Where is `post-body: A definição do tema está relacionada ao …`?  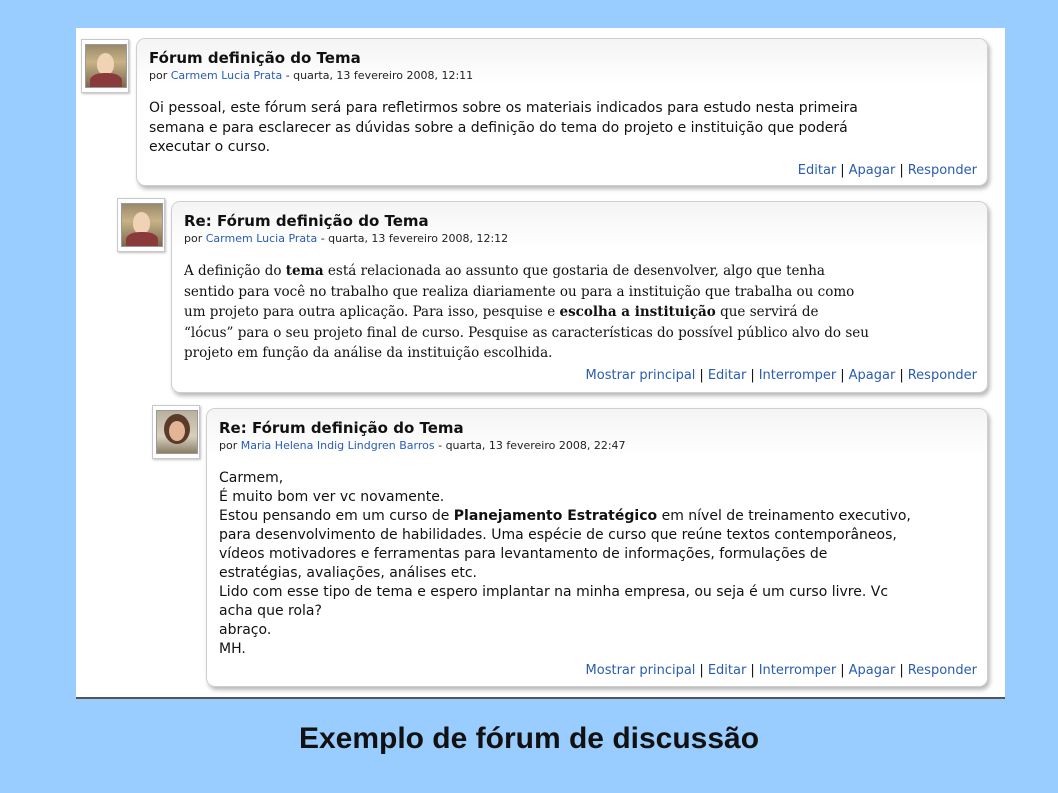 post-body: A definição do tema está relacionada ao … is located at coordinates (526, 312).